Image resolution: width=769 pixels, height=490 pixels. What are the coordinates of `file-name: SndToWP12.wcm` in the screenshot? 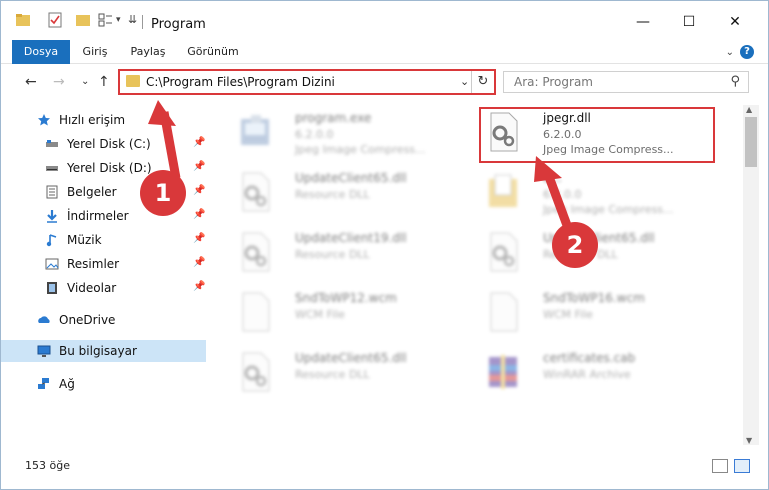 It's located at (346, 298).